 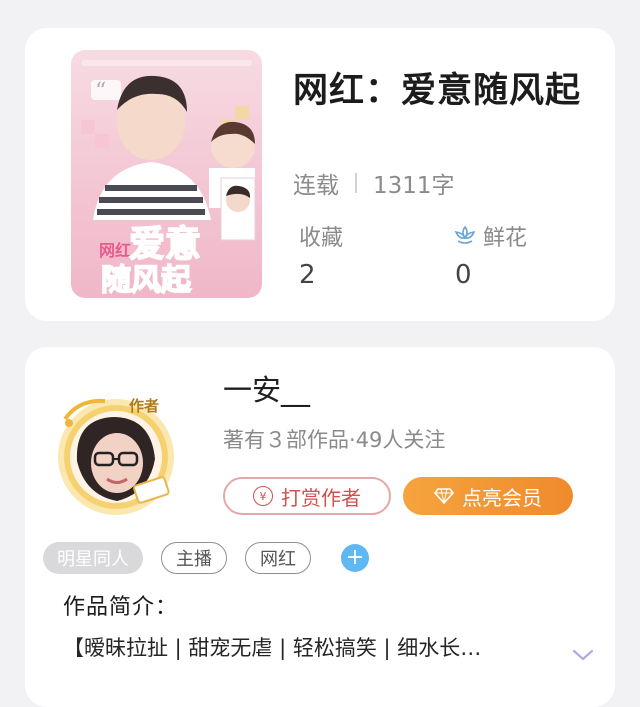 What do you see at coordinates (321, 238) in the screenshot?
I see `collect-label: 收藏` at bounding box center [321, 238].